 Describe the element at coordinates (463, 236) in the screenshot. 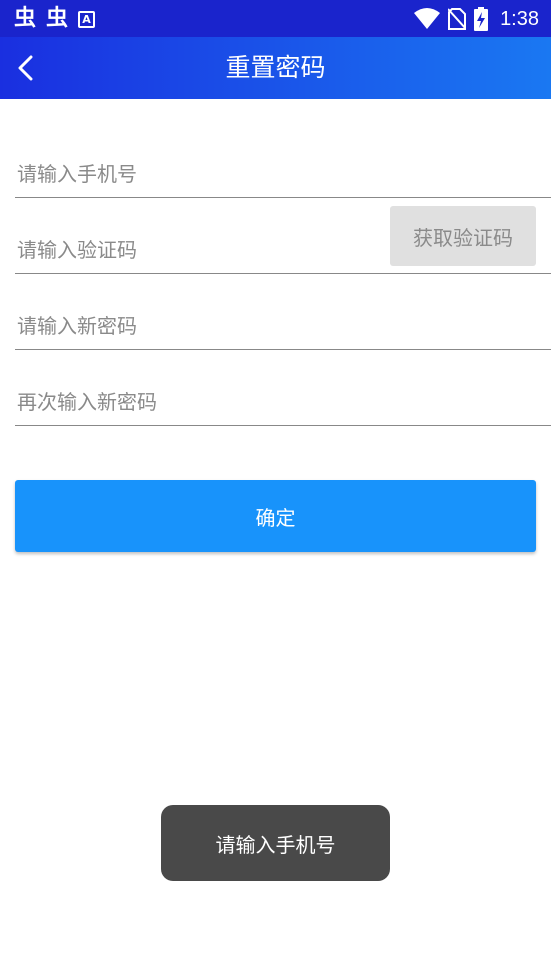

I see `get-code-button: 获取验证码` at that location.